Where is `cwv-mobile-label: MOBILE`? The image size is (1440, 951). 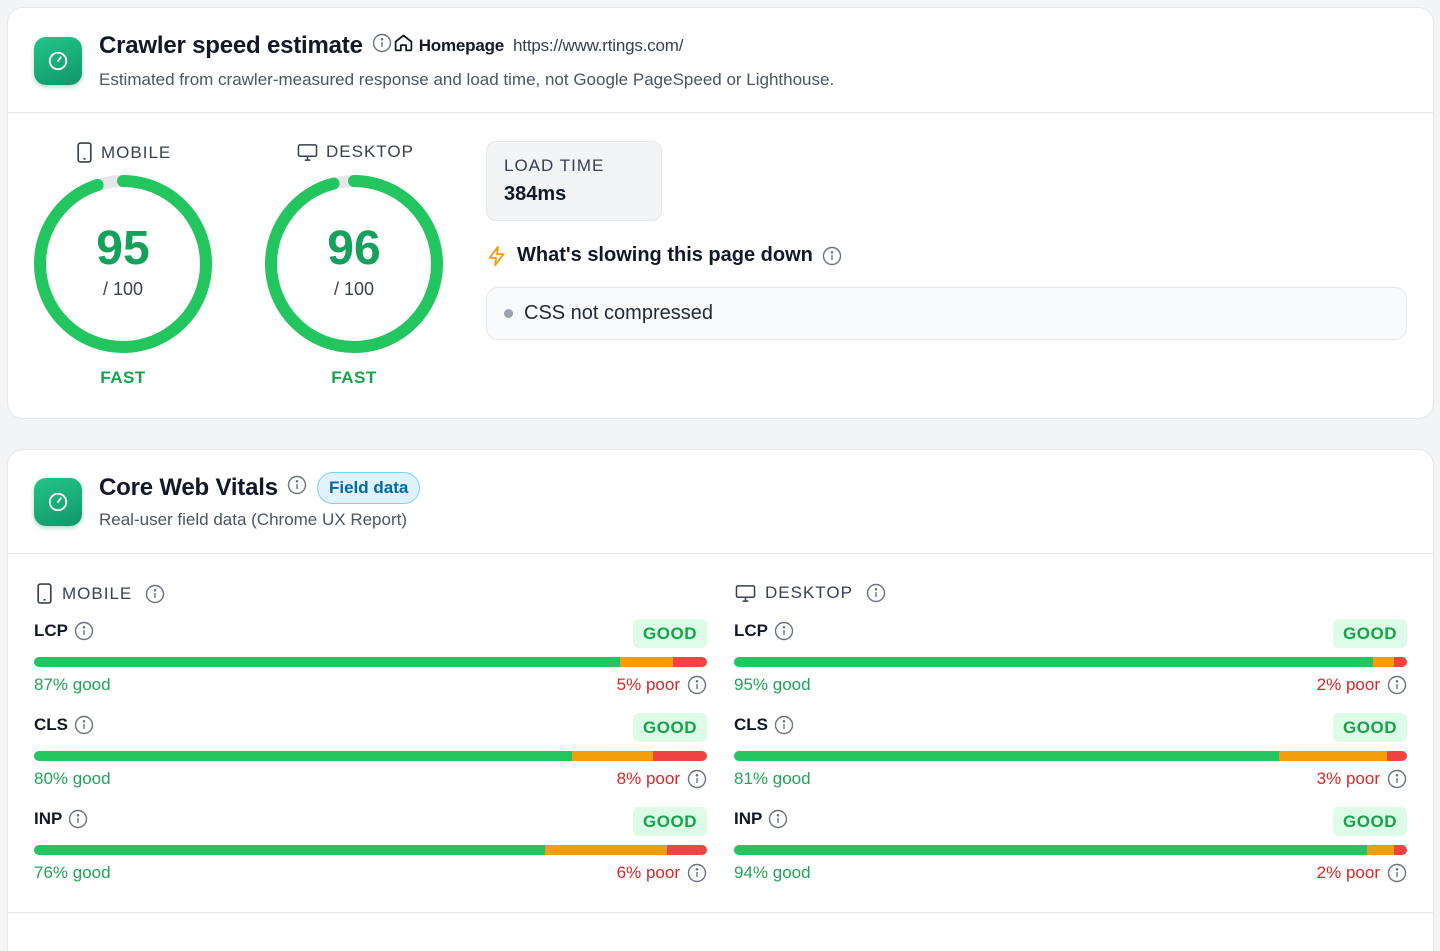
cwv-mobile-label: MOBILE is located at coordinates (100, 593).